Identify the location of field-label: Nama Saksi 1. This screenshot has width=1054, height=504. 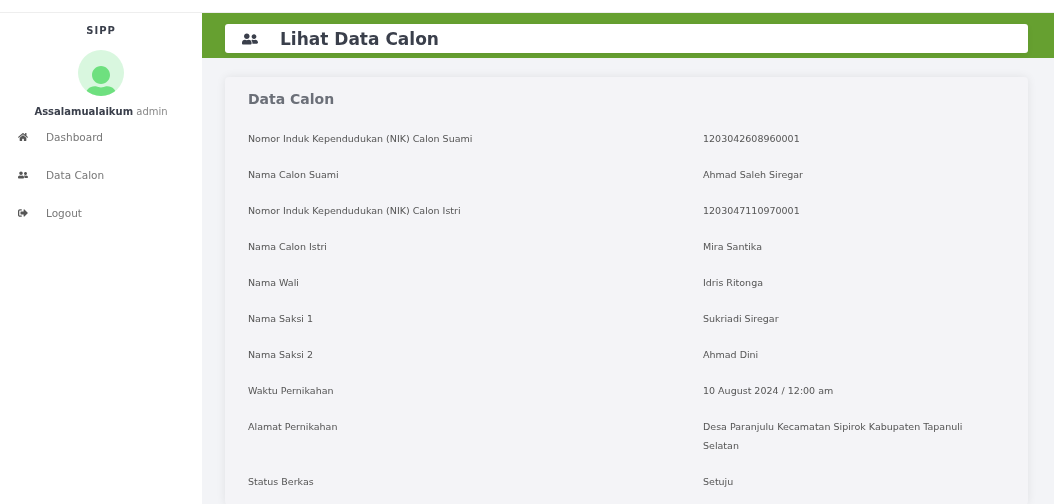
(281, 319).